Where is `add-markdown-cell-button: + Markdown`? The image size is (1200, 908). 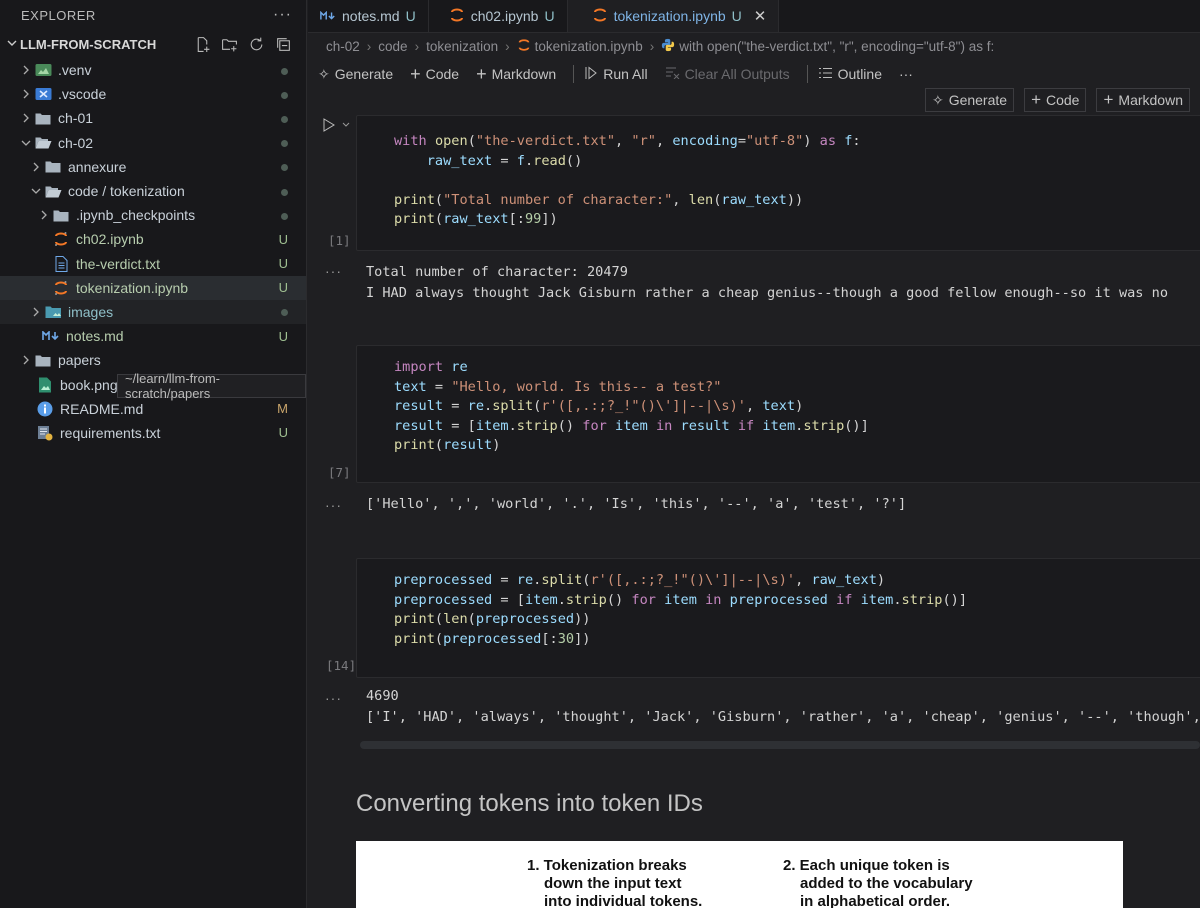
add-markdown-cell-button: + Markdown is located at coordinates (516, 74).